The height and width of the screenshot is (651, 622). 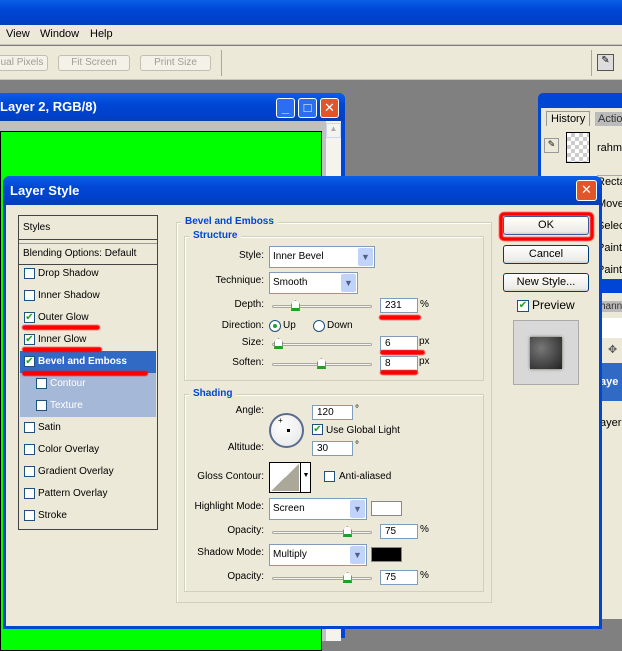 I want to click on altitude-degree: °, so click(x=357, y=445).